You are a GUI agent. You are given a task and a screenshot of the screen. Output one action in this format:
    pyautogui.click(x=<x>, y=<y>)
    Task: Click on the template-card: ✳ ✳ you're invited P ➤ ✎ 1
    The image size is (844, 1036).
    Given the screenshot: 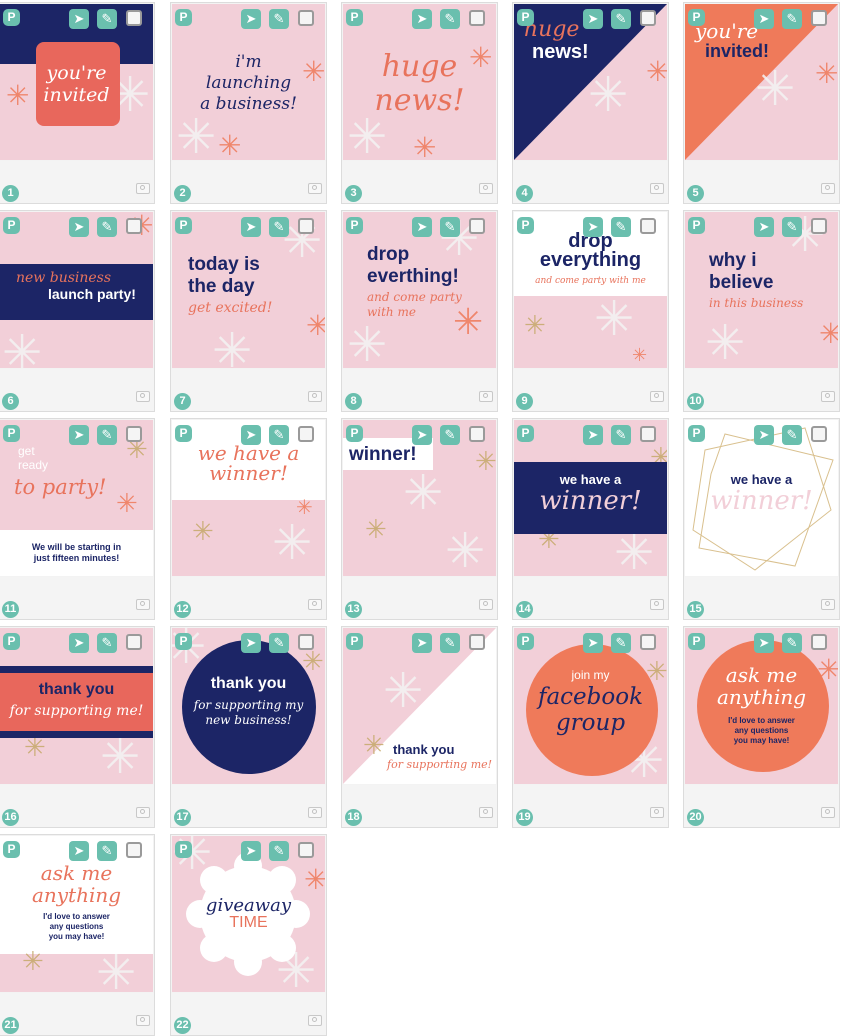 What is the action you would take?
    pyautogui.click(x=77, y=103)
    